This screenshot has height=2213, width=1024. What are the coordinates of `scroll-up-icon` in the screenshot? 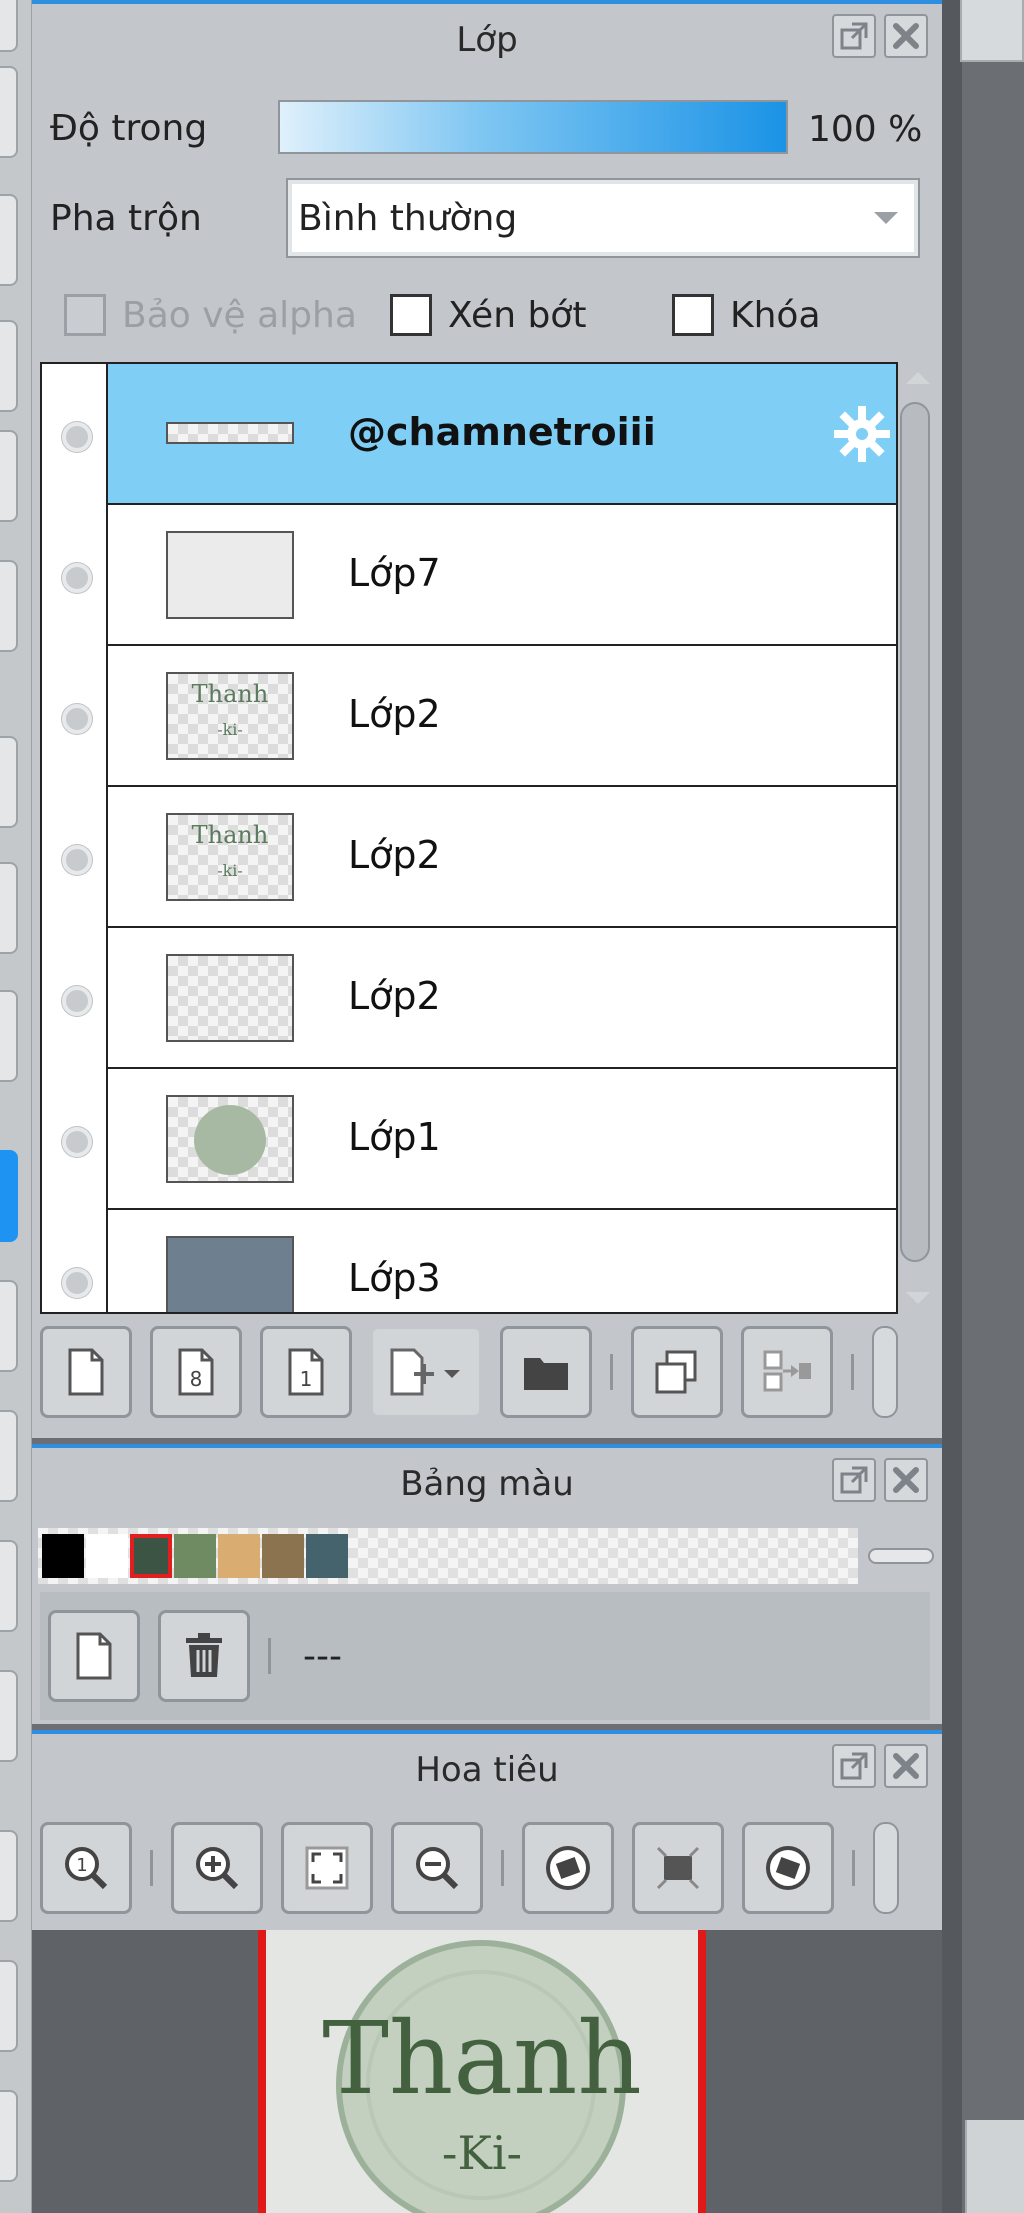 It's located at (918, 378).